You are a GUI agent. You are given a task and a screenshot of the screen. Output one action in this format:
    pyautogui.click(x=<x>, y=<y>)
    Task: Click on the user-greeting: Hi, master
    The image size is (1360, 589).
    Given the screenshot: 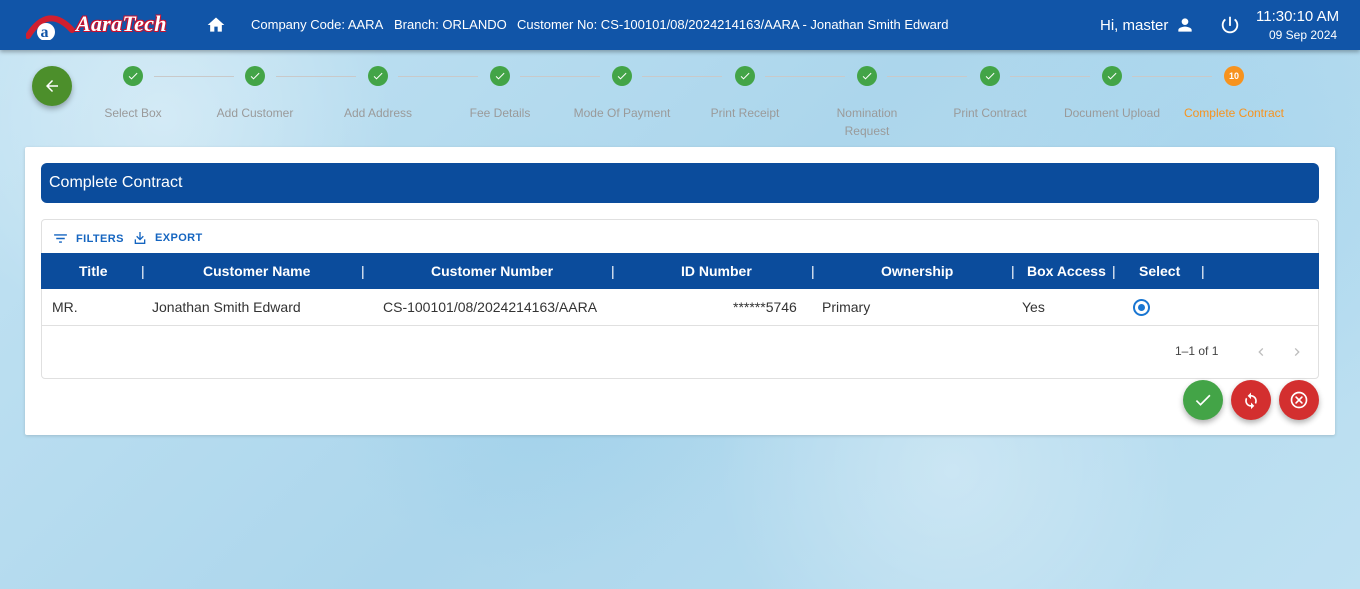 What is the action you would take?
    pyautogui.click(x=1134, y=25)
    